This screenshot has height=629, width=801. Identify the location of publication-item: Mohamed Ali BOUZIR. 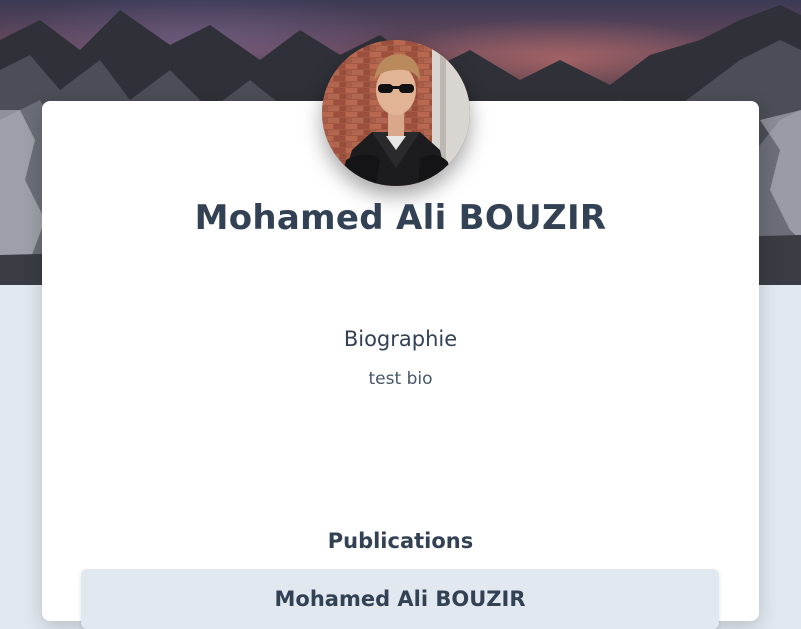
(400, 599).